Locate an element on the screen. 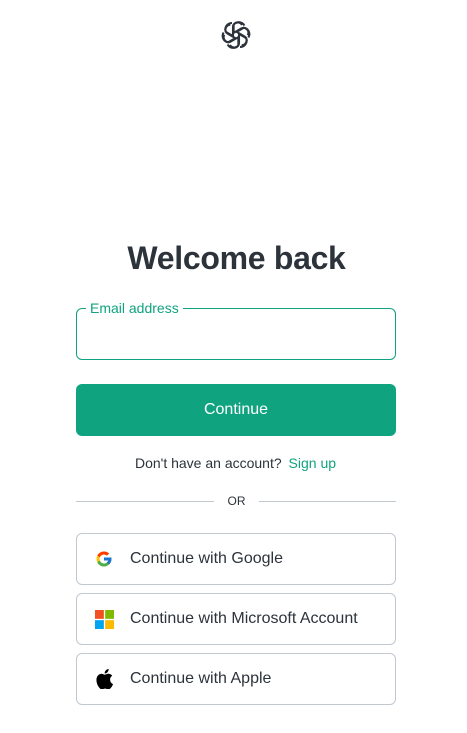 This screenshot has height=733, width=467. microsoft-button-label: Continue with Microsoft Account is located at coordinates (244, 618).